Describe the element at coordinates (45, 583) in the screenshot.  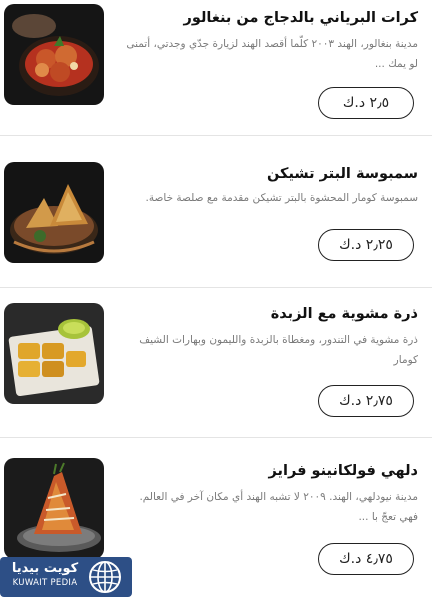
I see `watermark-english-text: KUWAIT PEDIA` at that location.